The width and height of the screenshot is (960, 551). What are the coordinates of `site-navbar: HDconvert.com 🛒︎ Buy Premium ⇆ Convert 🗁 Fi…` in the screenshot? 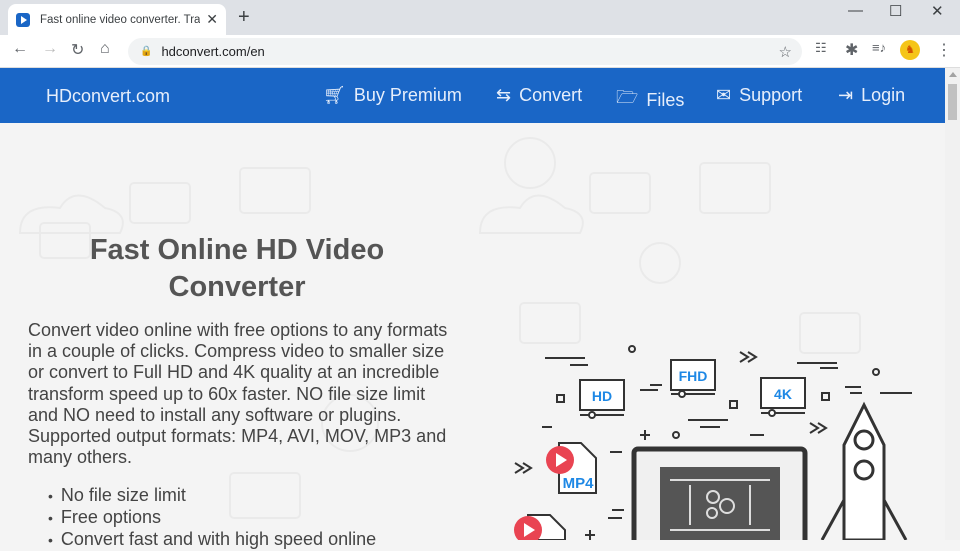 It's located at (472, 95).